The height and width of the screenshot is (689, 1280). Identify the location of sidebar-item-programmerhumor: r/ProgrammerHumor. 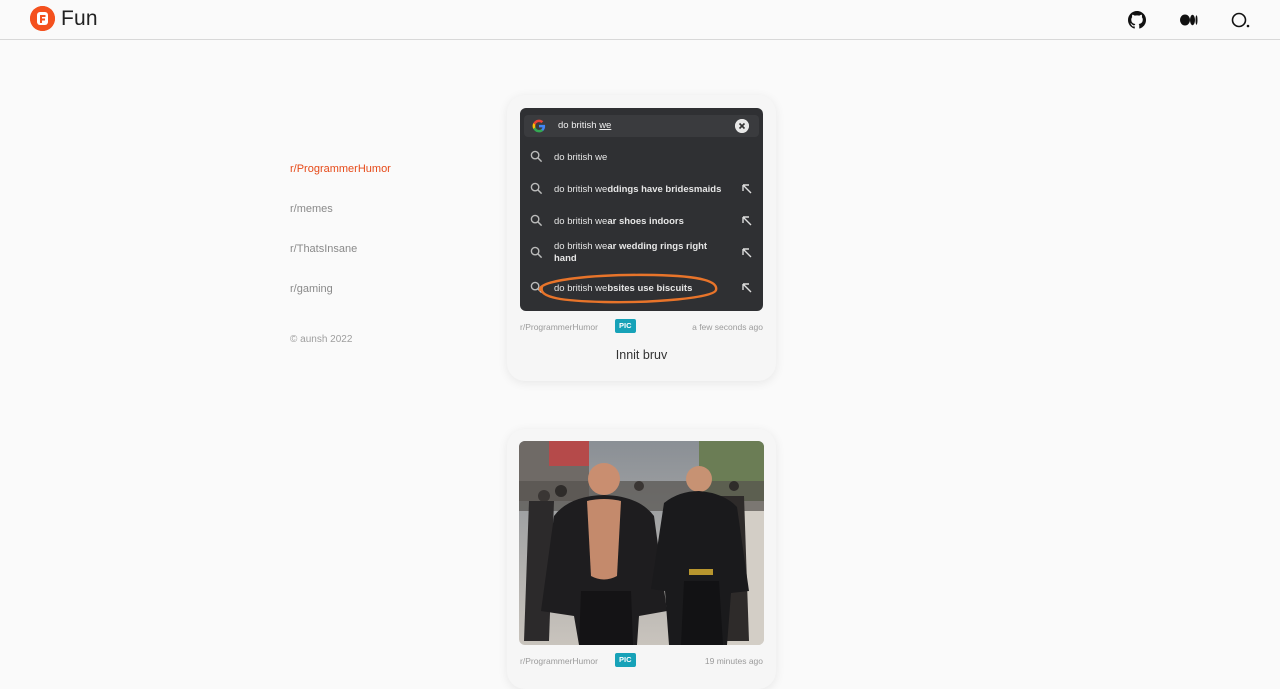
(380, 172).